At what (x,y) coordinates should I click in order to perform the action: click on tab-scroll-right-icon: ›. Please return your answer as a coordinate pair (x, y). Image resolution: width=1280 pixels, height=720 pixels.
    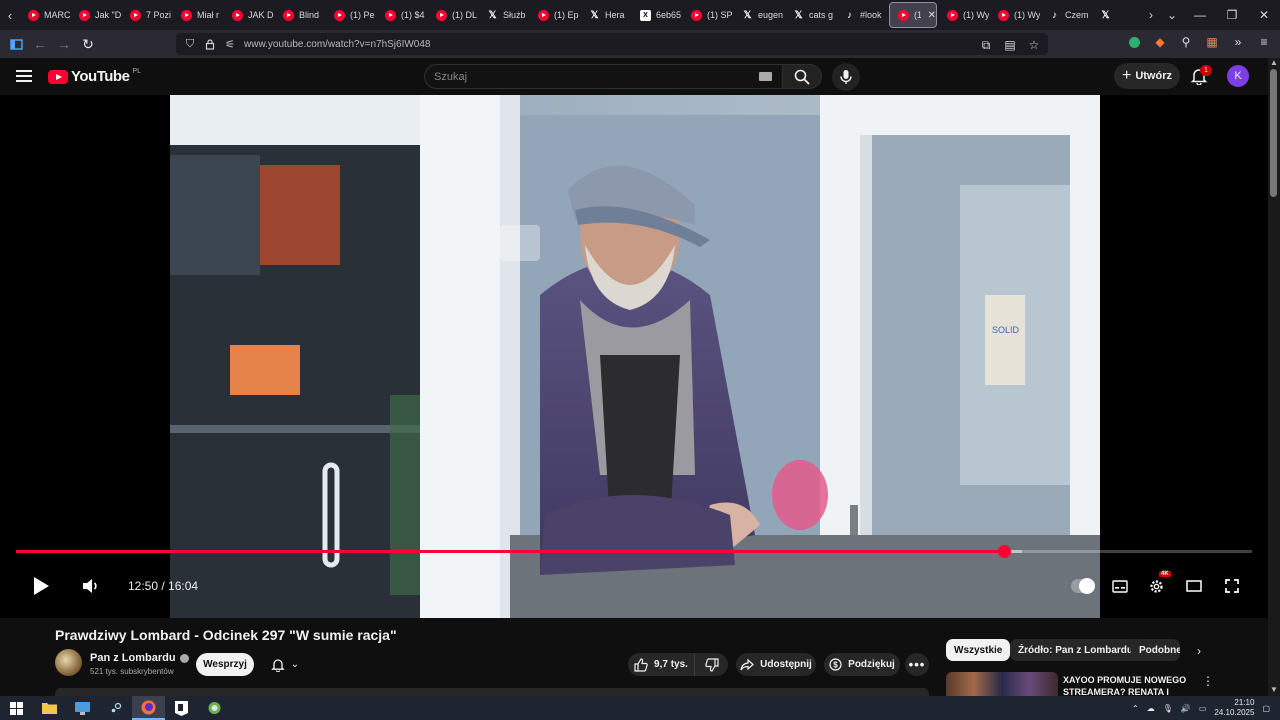
    Looking at the image, I should click on (1151, 15).